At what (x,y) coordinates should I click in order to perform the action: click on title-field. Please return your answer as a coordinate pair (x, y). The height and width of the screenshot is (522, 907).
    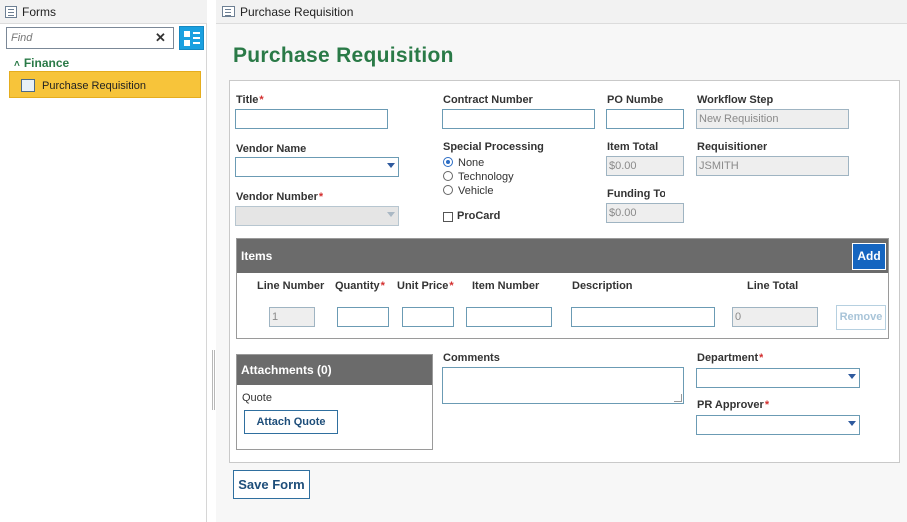
    Looking at the image, I should click on (311, 119).